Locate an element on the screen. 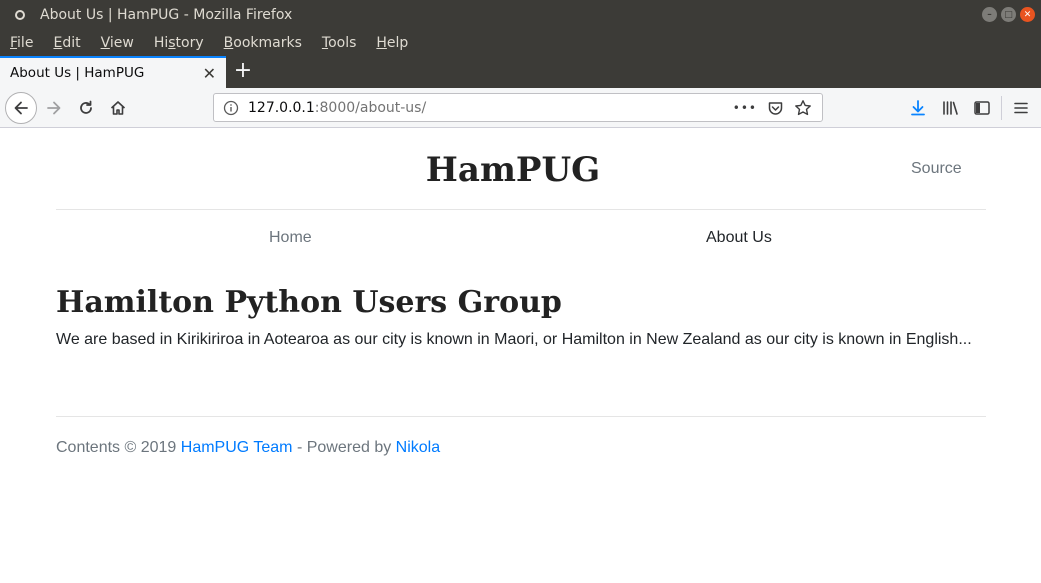 This screenshot has height=583, width=1041. page-heading: Hamilton Python Users Group is located at coordinates (309, 302).